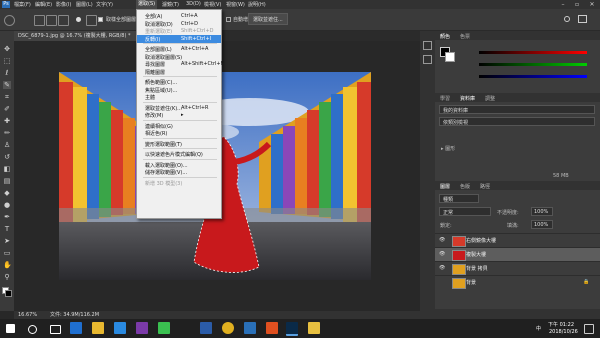  I want to click on onenote-icon, so click(142, 328).